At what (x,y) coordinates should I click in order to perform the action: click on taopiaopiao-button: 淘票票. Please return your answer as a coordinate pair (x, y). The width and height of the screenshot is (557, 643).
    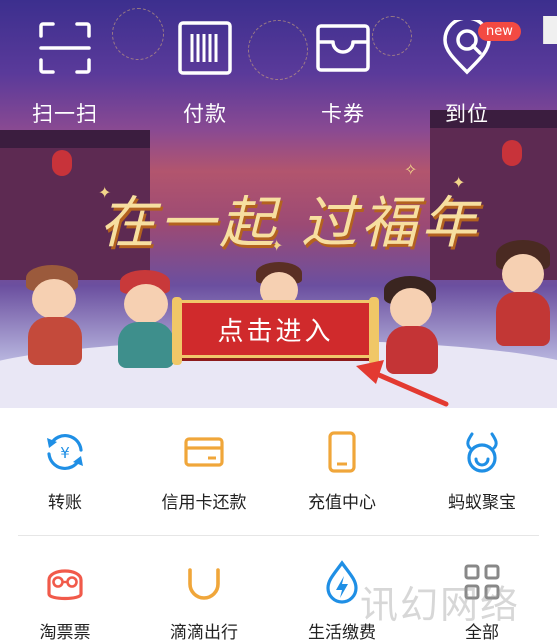
    Looking at the image, I should click on (67, 601).